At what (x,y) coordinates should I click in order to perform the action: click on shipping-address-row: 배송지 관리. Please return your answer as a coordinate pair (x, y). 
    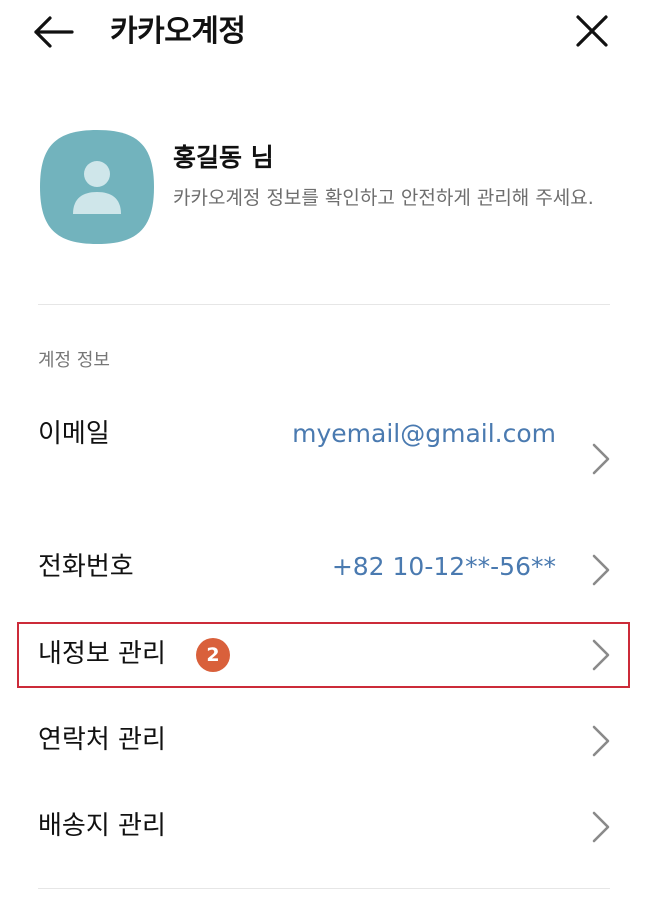
    Looking at the image, I should click on (325, 826).